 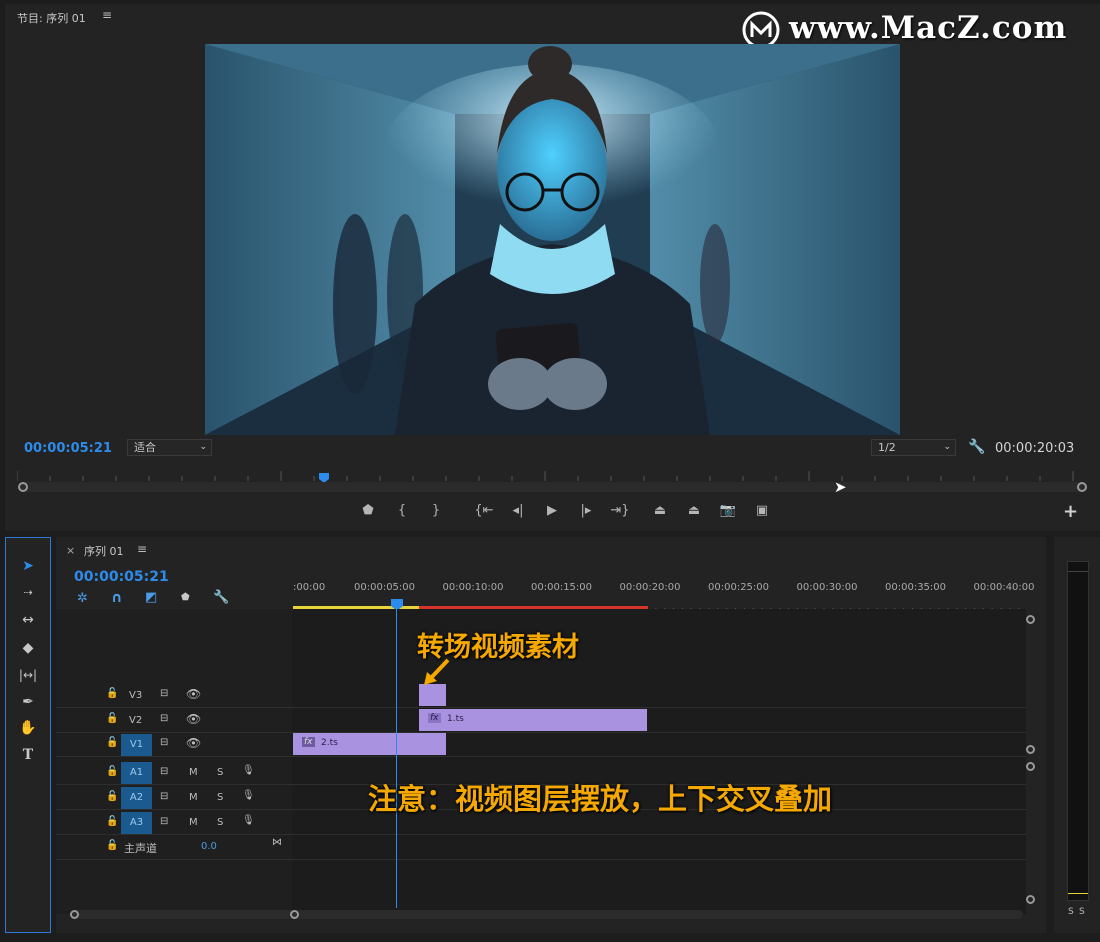 What do you see at coordinates (385, 587) in the screenshot?
I see `ruler-label: 00:00:05:00` at bounding box center [385, 587].